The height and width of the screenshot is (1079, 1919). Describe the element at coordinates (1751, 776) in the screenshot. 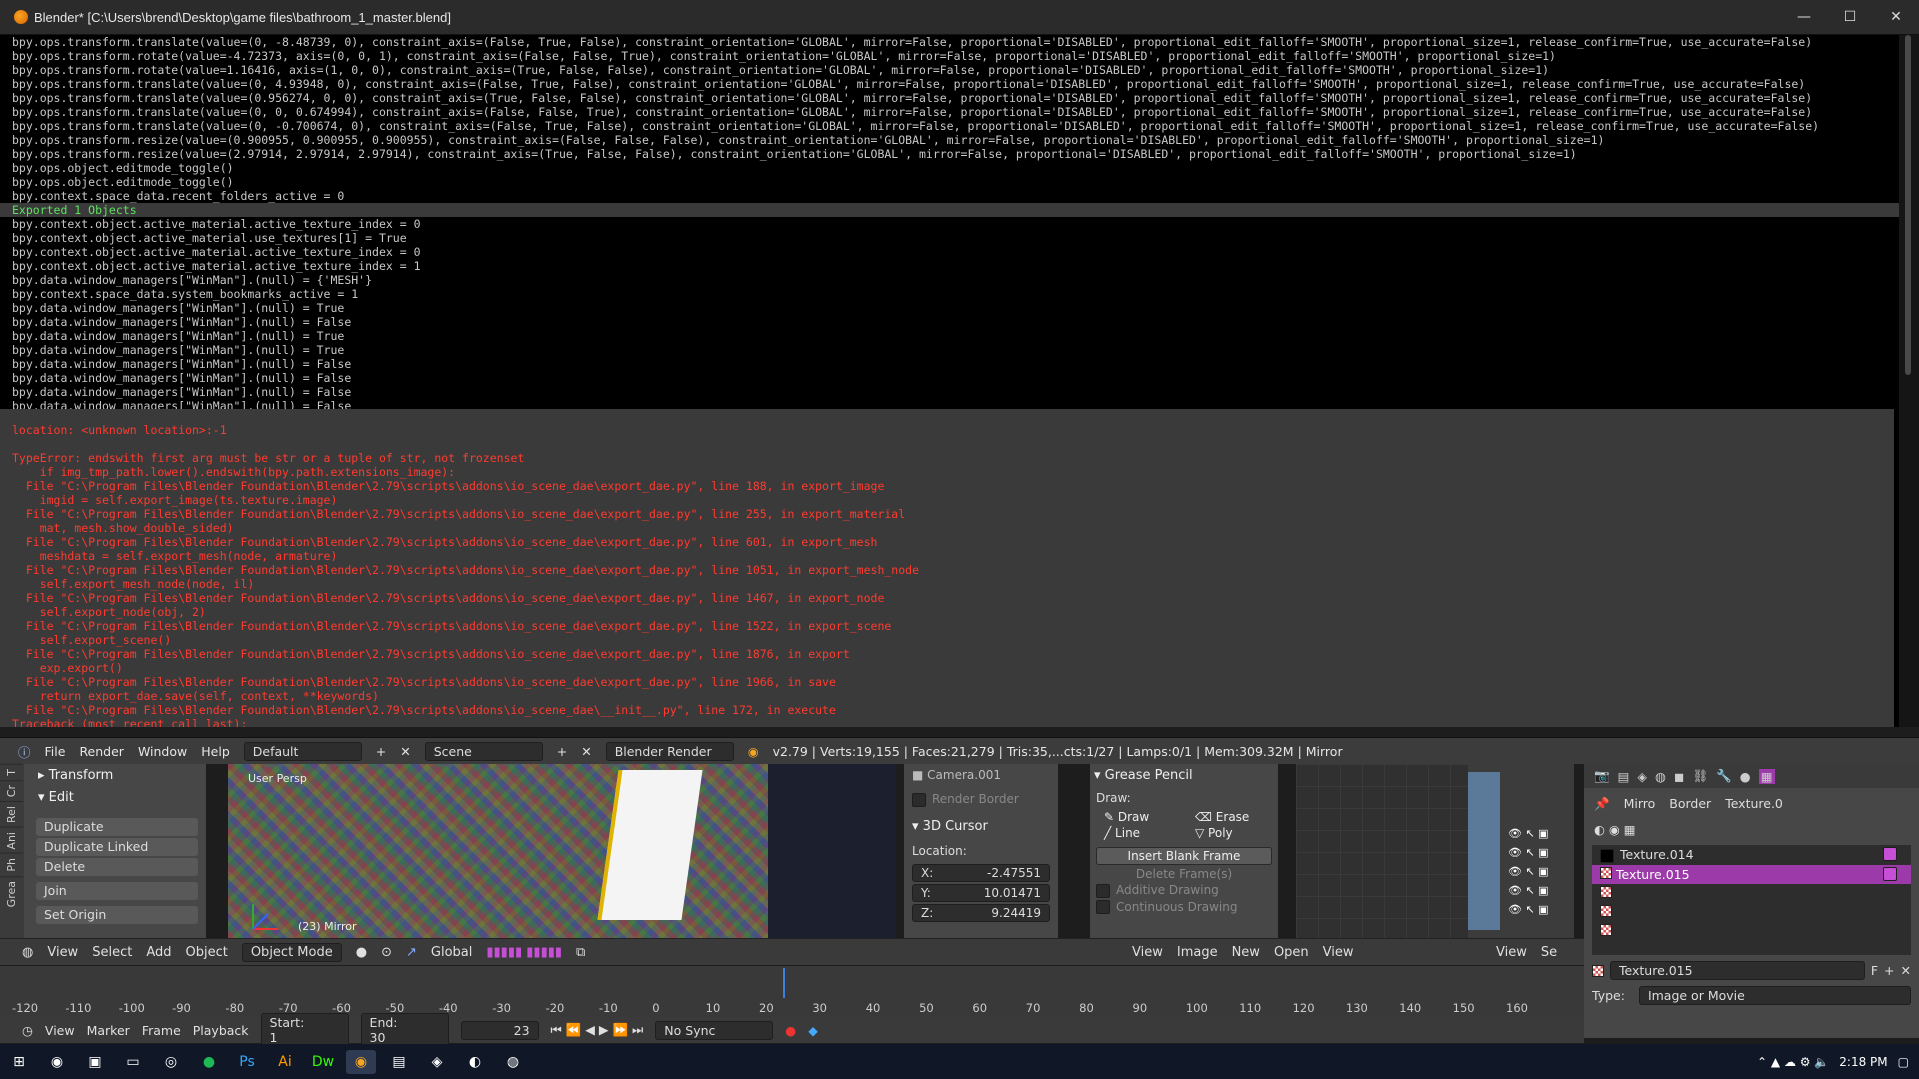

I see `properties-context-tabs: 📷 ▤ ◈ ◍ ◼ ⛓ 🔧 ● ▦` at that location.